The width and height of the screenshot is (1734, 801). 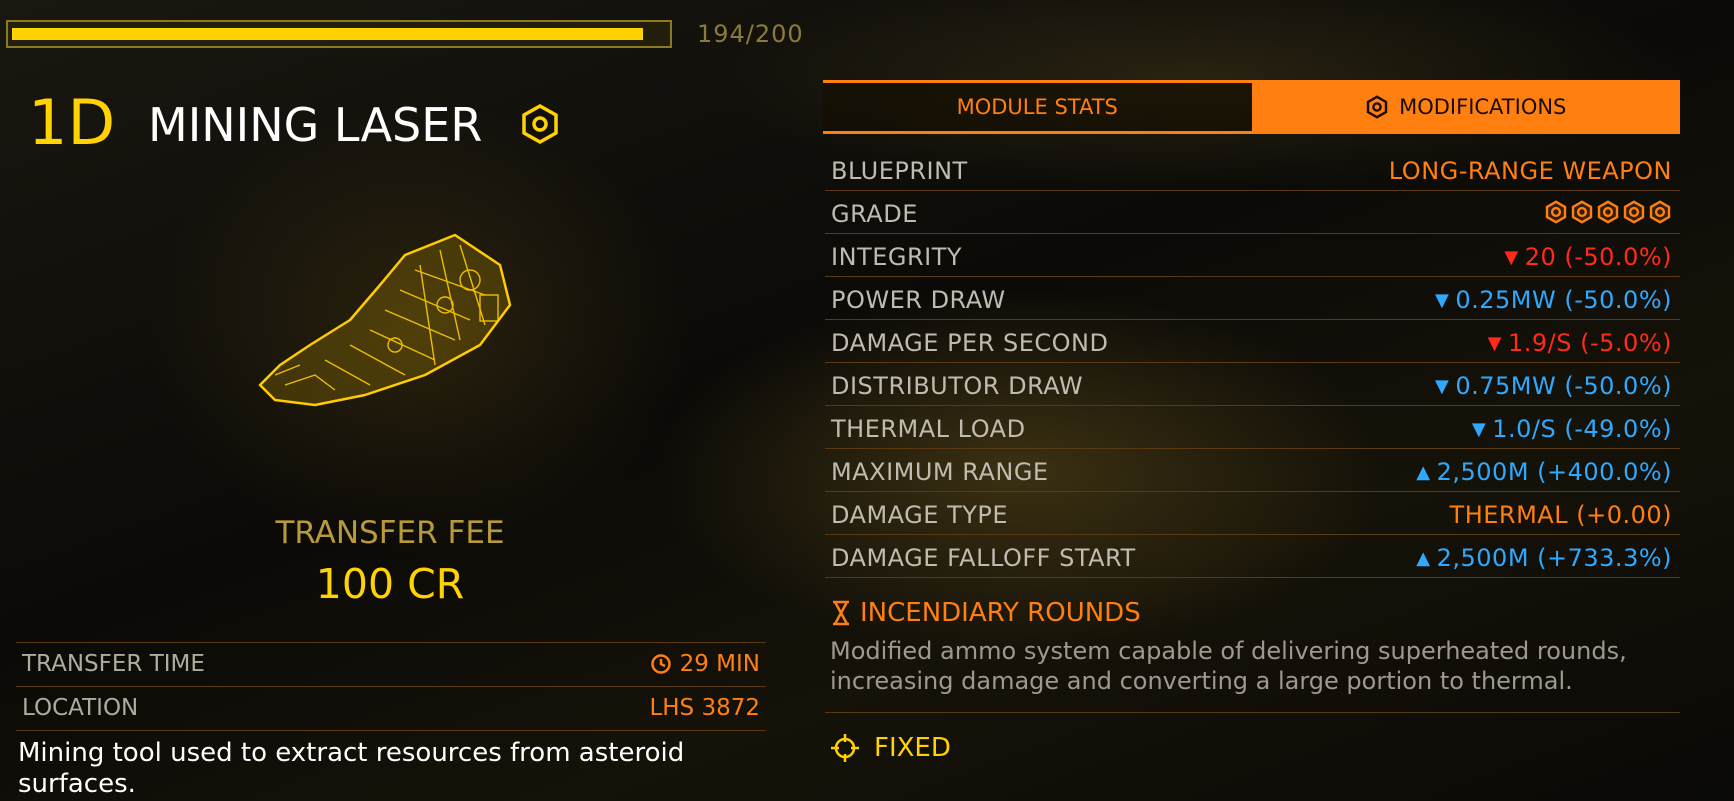 What do you see at coordinates (912, 748) in the screenshot?
I see `mount-type-label: FIXED` at bounding box center [912, 748].